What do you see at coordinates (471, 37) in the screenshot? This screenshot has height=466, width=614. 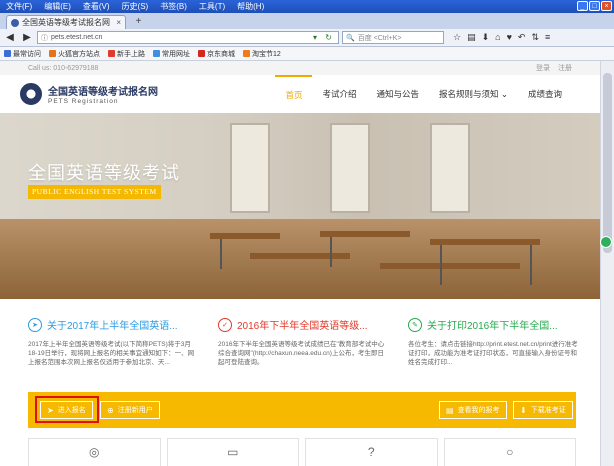 I see `reading-list-icon: ▤` at bounding box center [471, 37].